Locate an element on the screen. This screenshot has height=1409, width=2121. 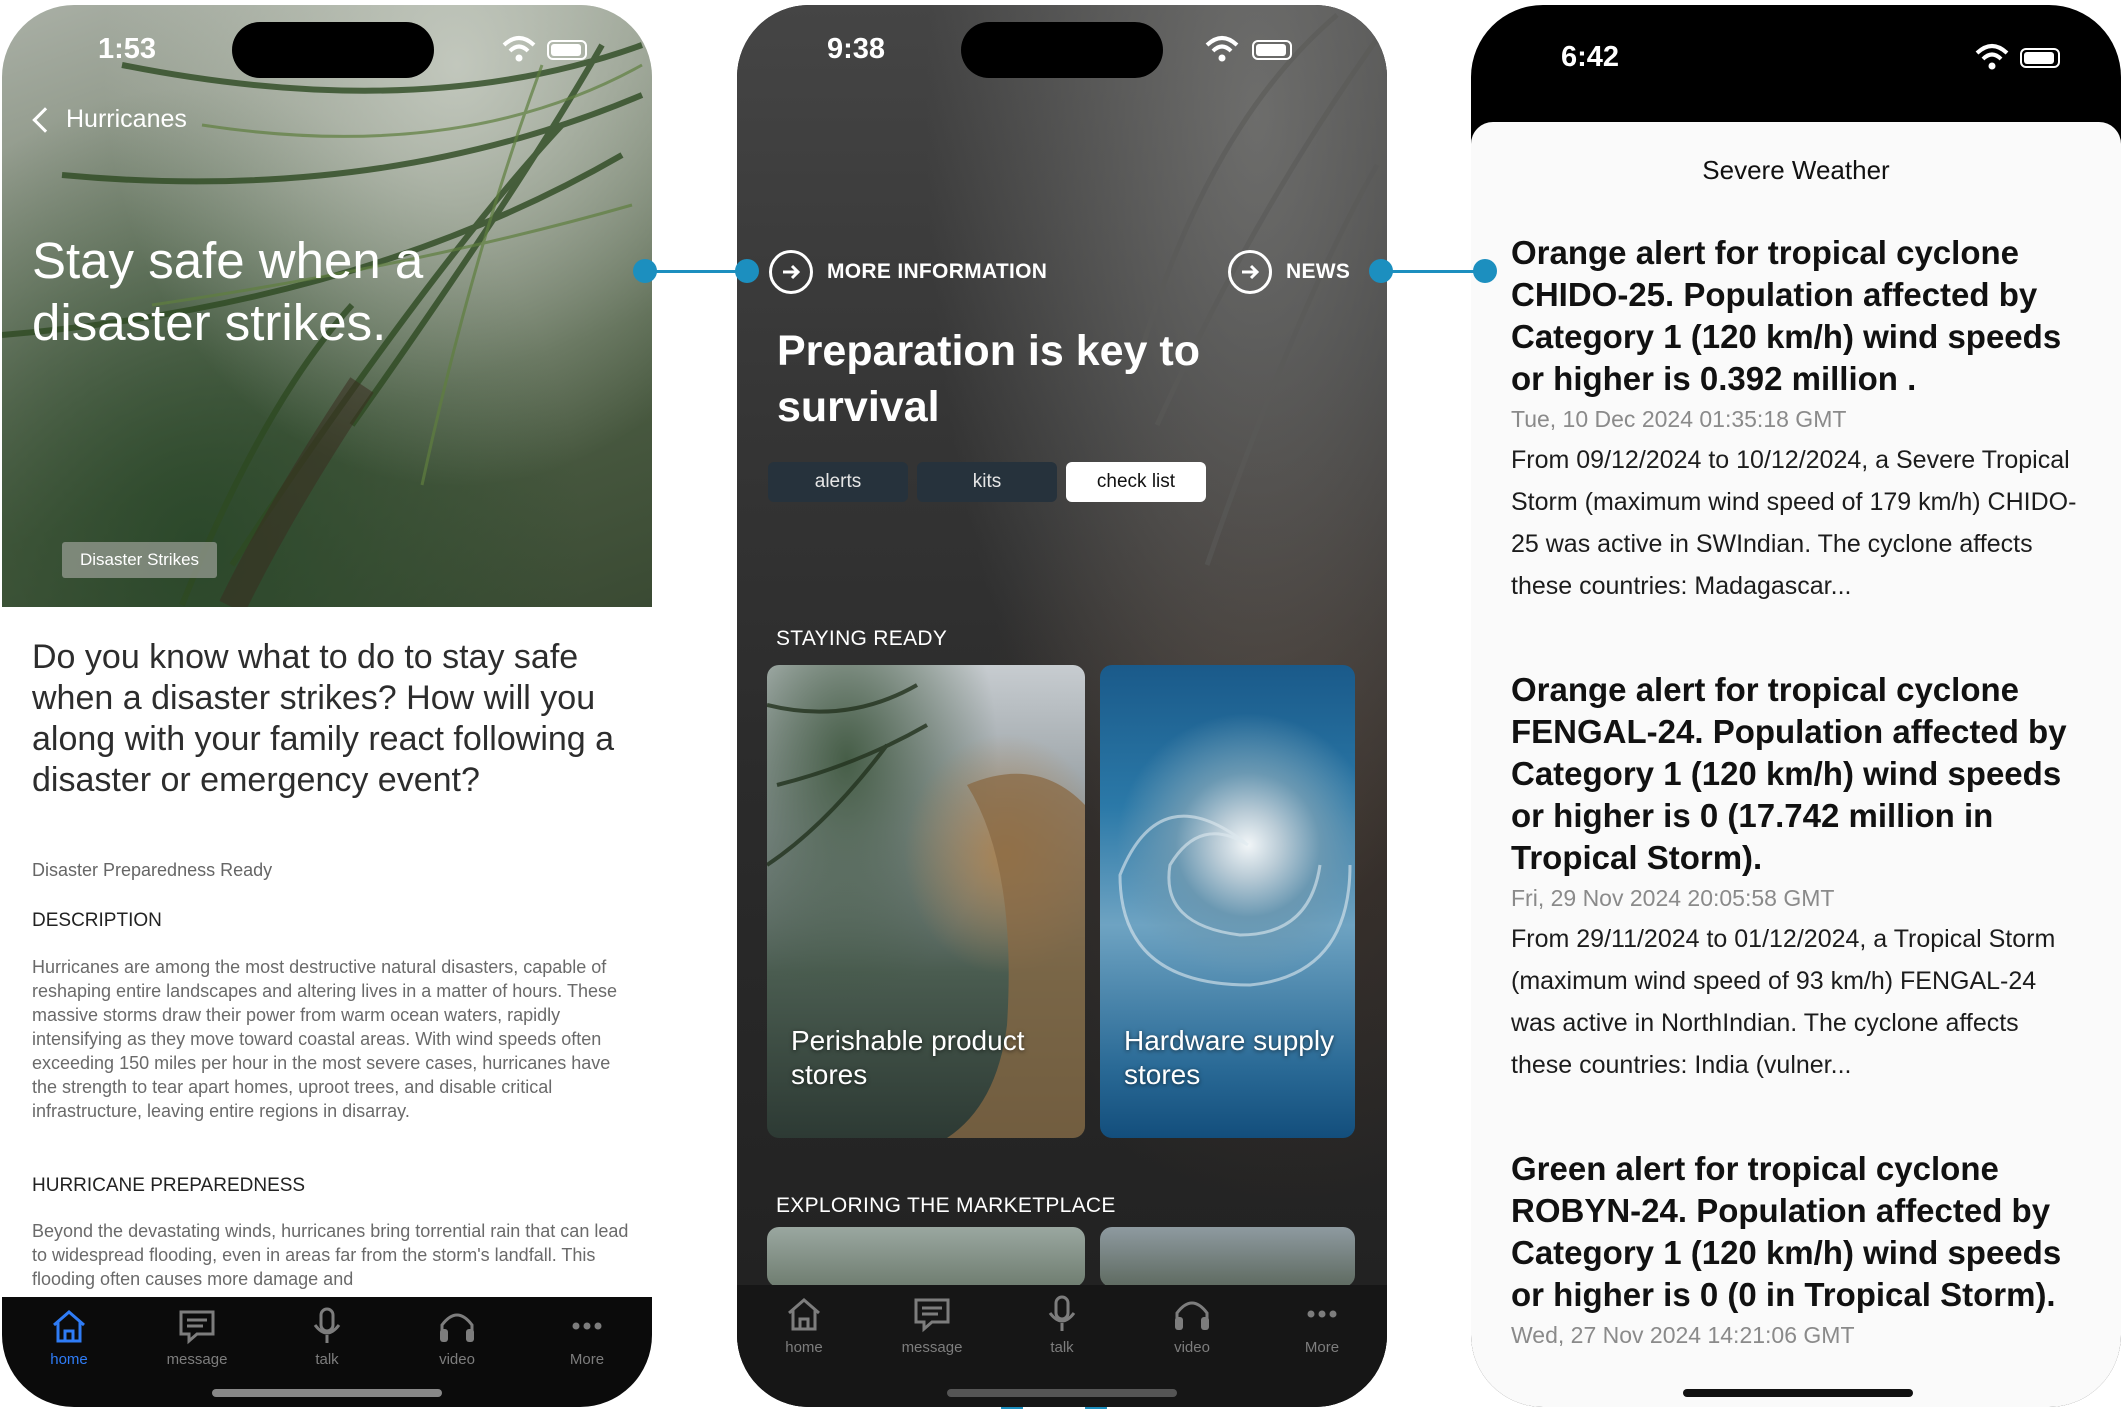
more-information-link: MORE INFORMATION is located at coordinates (908, 272).